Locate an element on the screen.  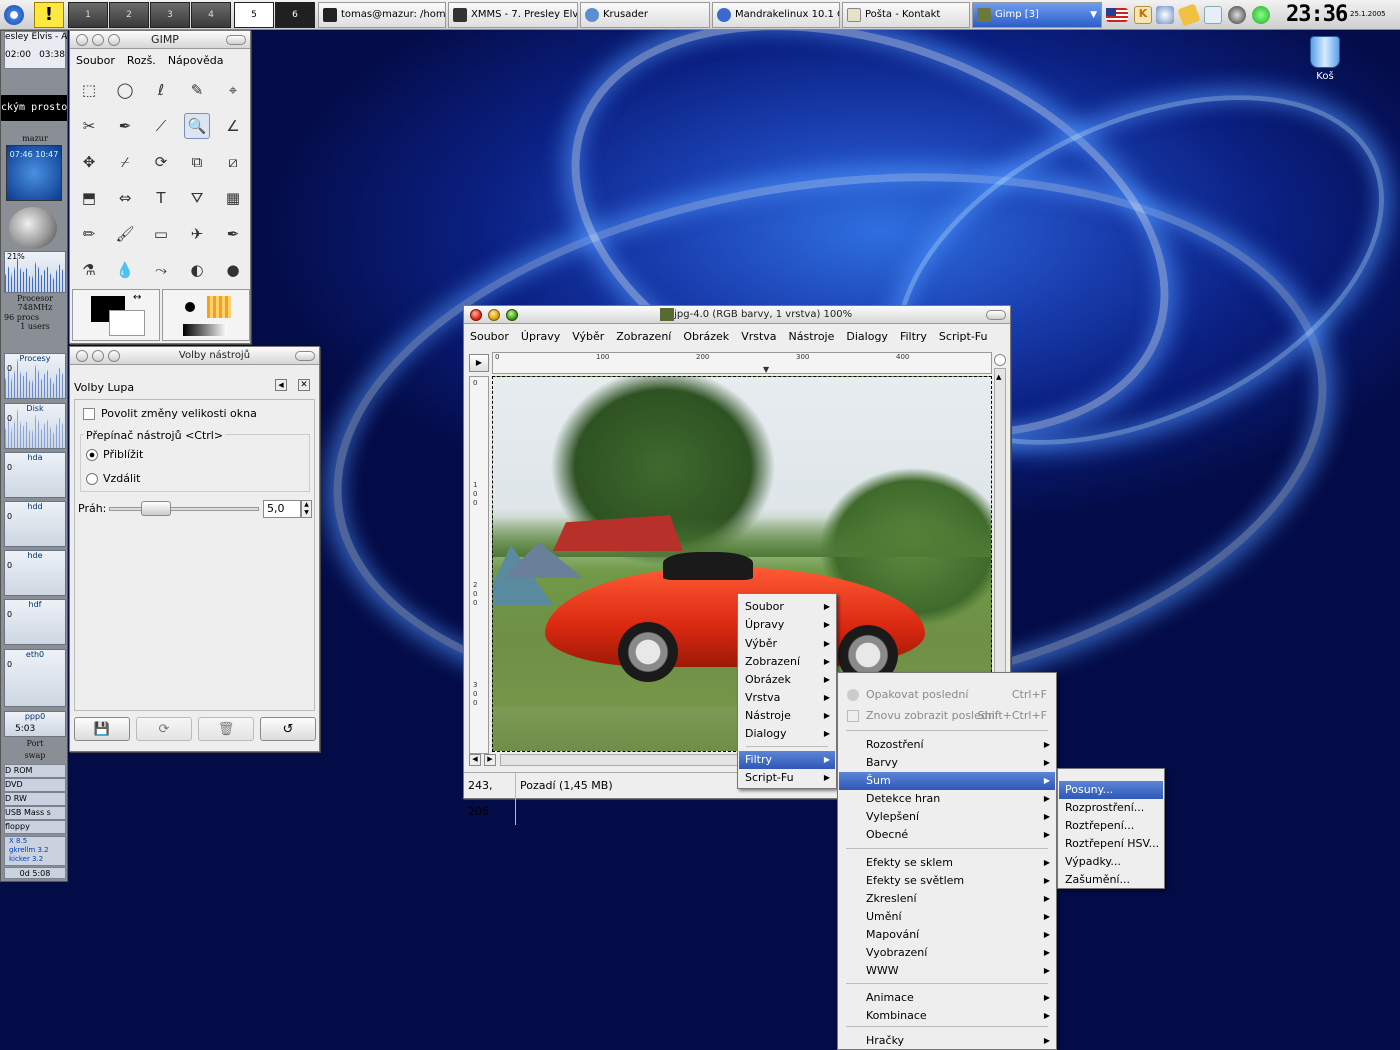
reshow-last-item: Znovu zobrazit poslední Shift+Ctrl+F is located at coordinates (947, 716).